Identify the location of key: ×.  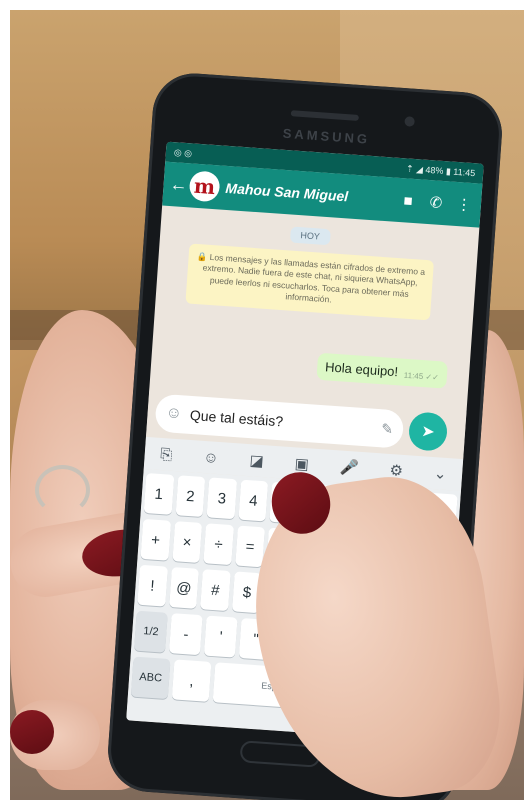
(187, 542).